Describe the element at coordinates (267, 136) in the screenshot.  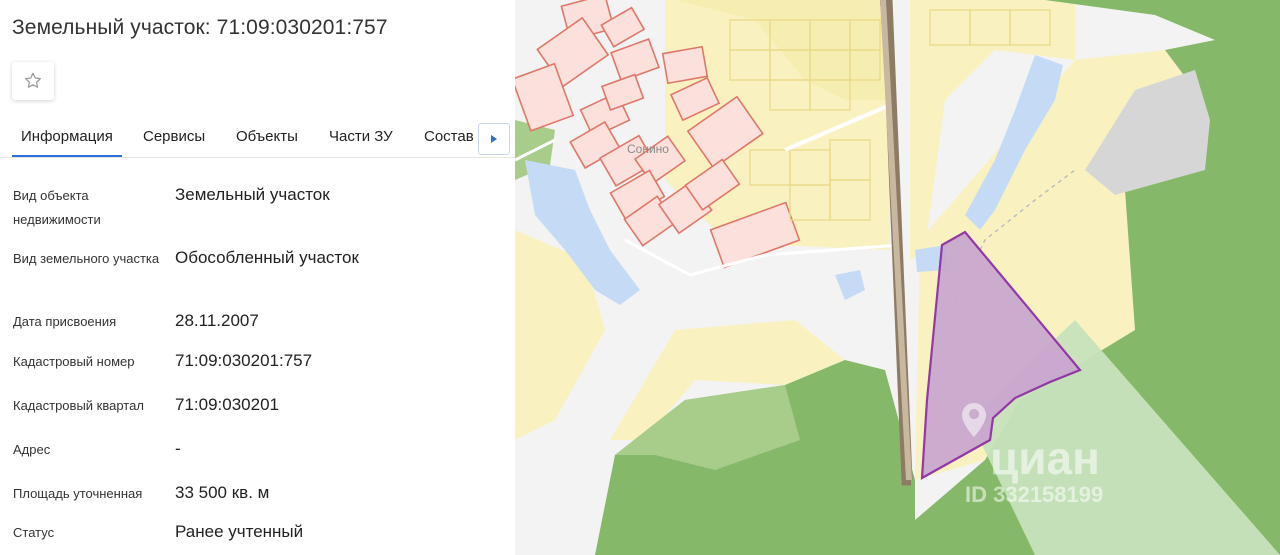
I see `tab-objects: Объекты` at that location.